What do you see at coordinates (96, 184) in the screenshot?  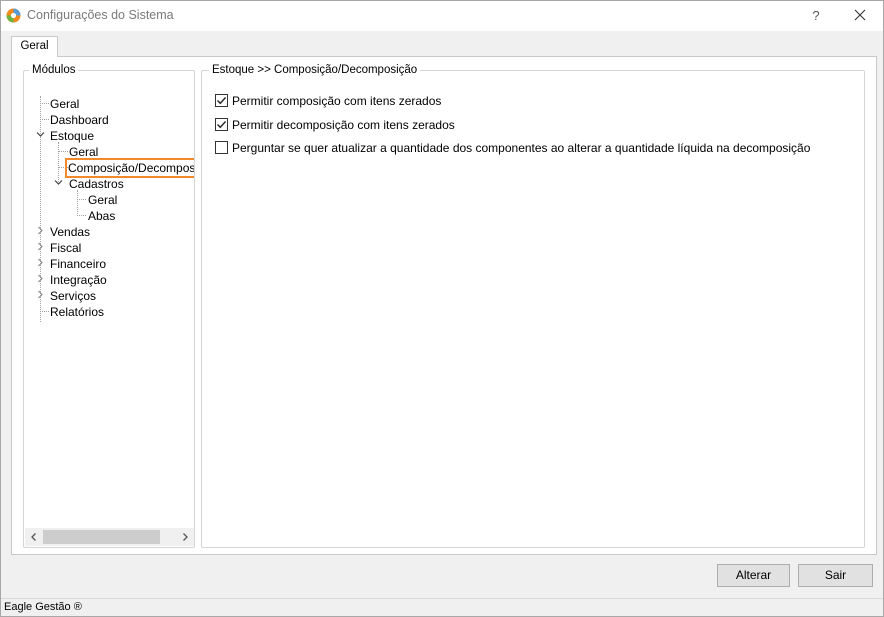 I see `tree-item-cadastros: Cadastros` at bounding box center [96, 184].